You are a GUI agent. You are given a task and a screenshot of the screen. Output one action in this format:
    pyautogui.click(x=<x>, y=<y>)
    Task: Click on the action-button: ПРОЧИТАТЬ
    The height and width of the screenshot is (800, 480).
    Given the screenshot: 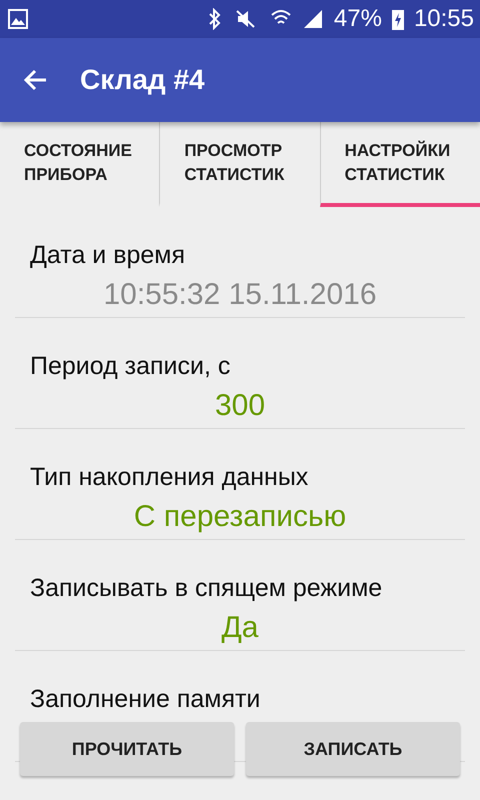 What is the action you would take?
    pyautogui.click(x=127, y=749)
    